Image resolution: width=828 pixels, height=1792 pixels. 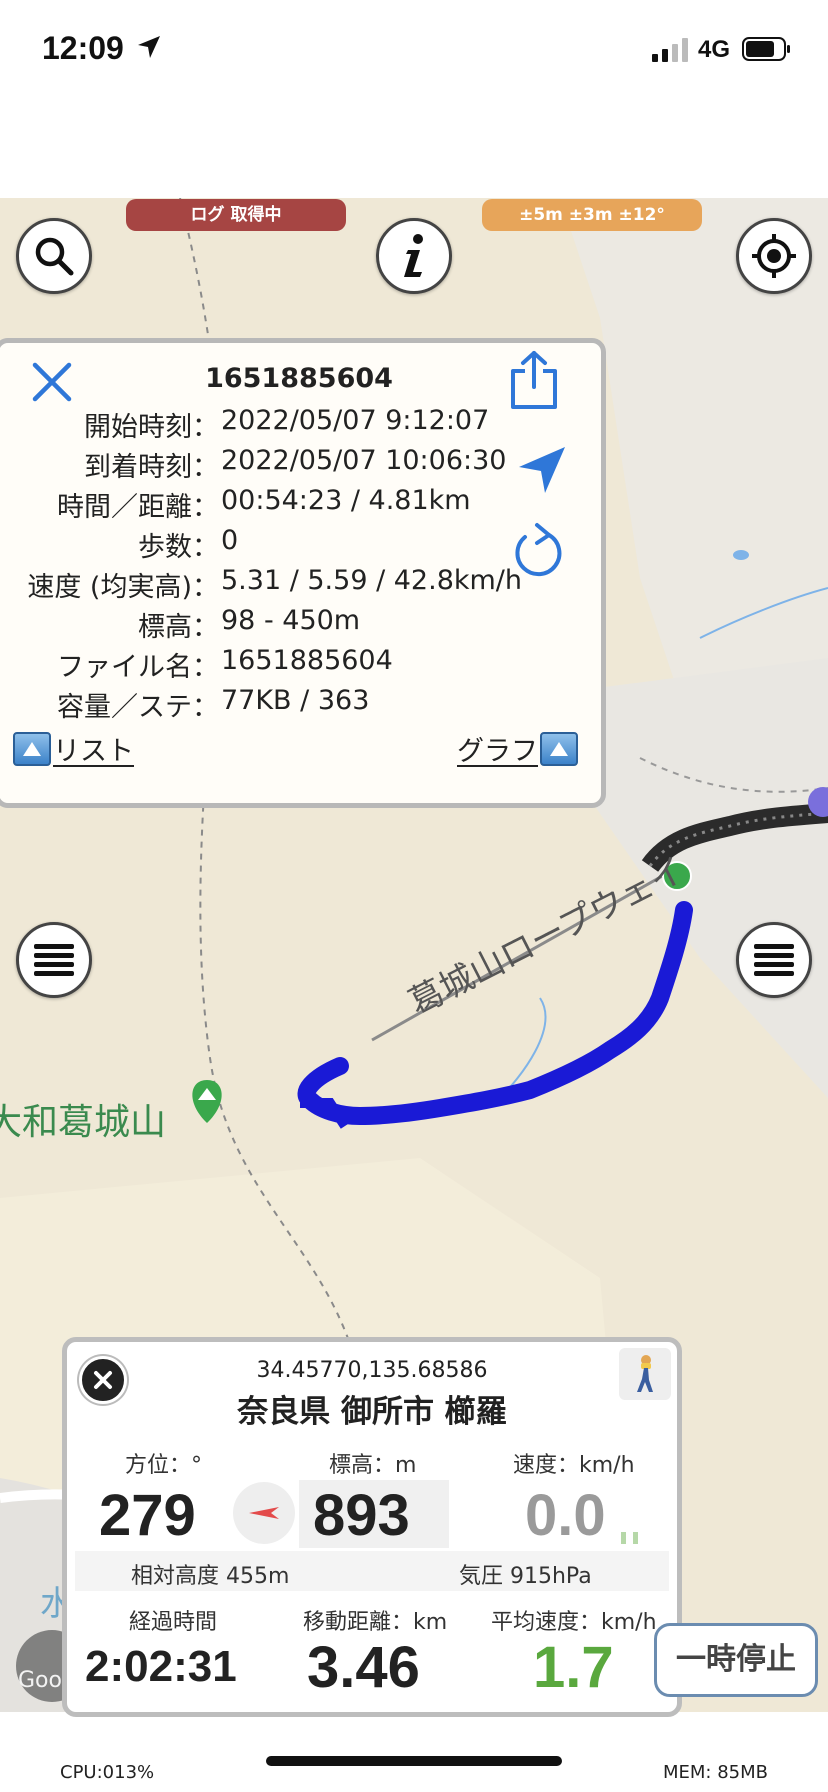 I want to click on bearing-label: 方位：°, so click(x=164, y=1465).